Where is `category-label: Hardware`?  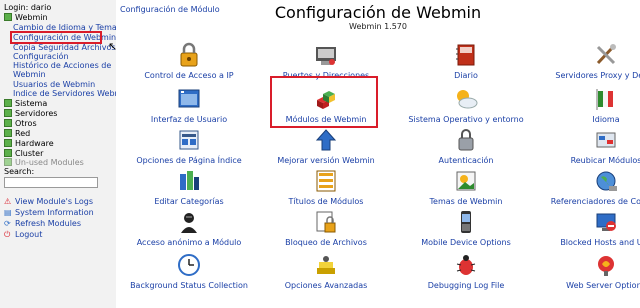
category-label: Hardware is located at coordinates (34, 143).